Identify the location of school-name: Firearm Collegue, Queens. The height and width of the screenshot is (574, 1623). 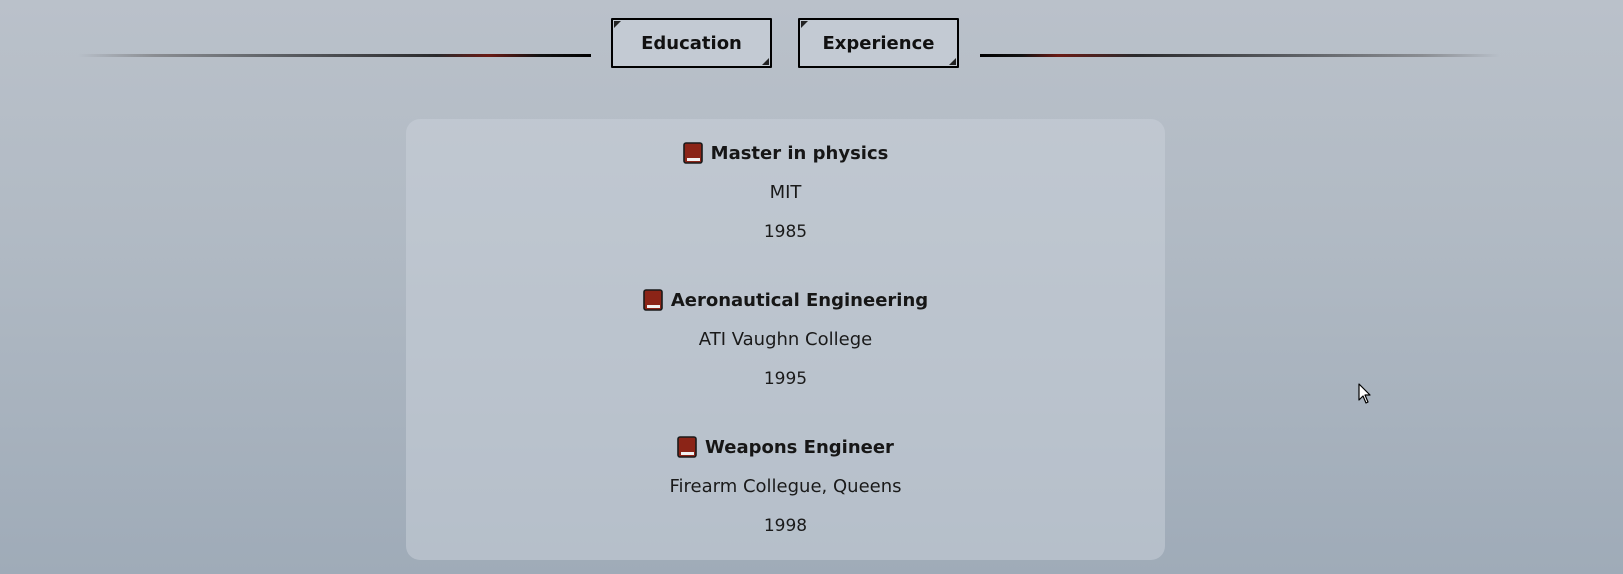
(785, 486).